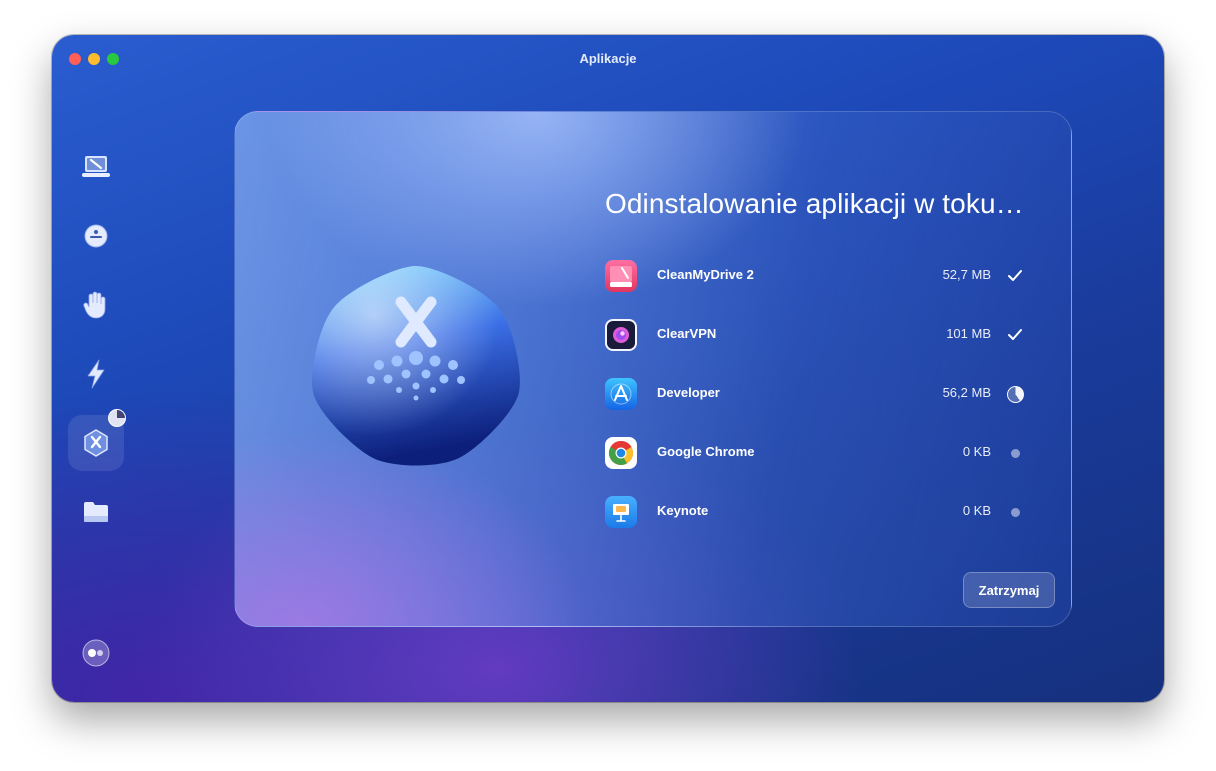 The image size is (1216, 771). I want to click on app-size: 52,7 MB, so click(966, 274).